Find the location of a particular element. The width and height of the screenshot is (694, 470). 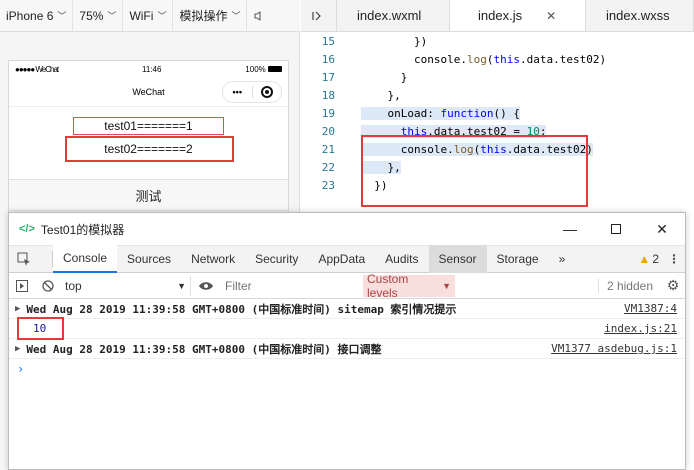

eye-icon is located at coordinates (206, 286).